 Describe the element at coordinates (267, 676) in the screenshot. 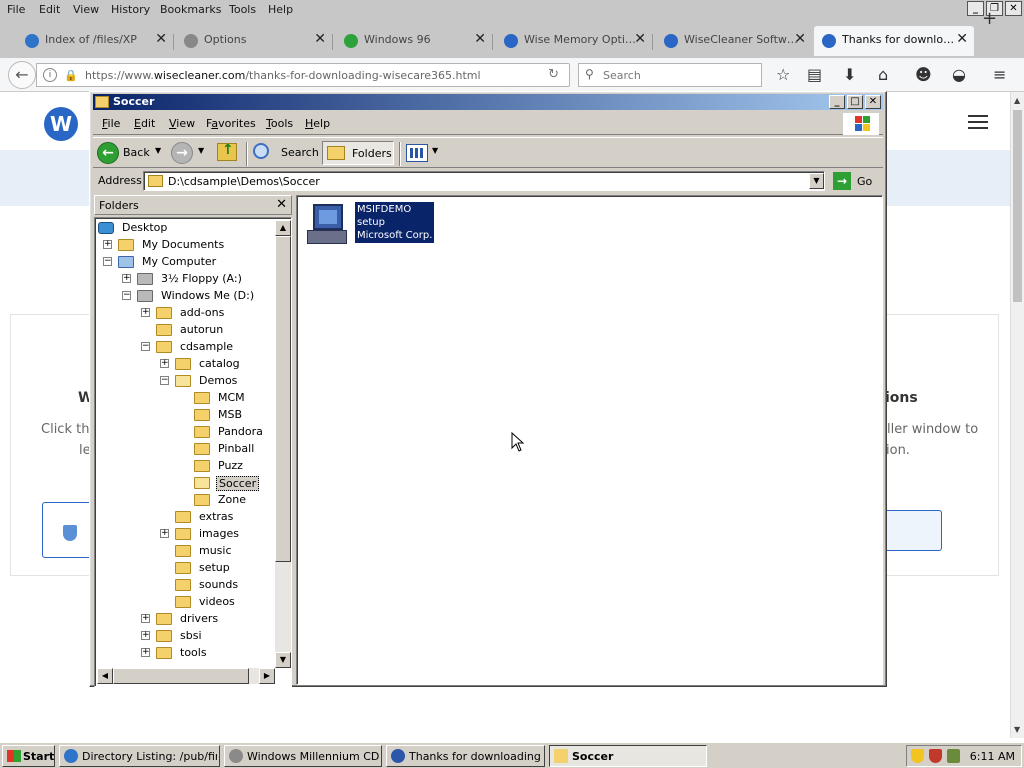

I see `scroll-right-icon: ▶` at that location.